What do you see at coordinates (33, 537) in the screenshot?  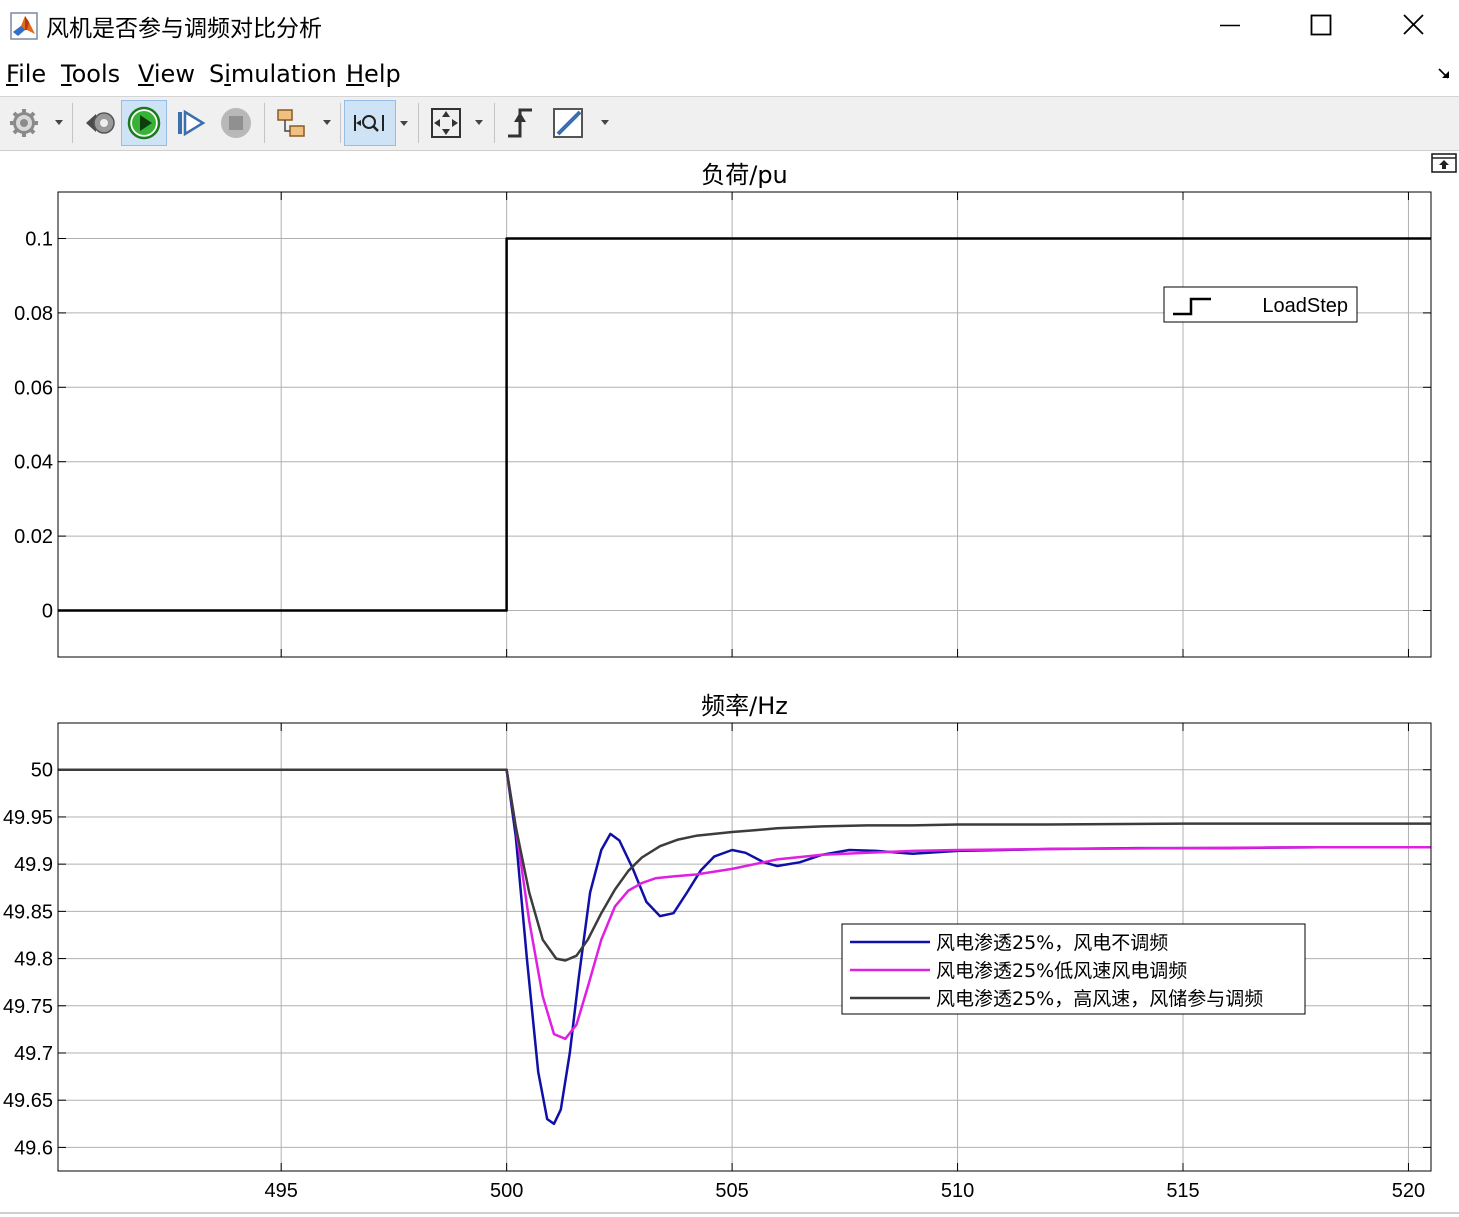 I see `y-tick-label: 0.02` at bounding box center [33, 537].